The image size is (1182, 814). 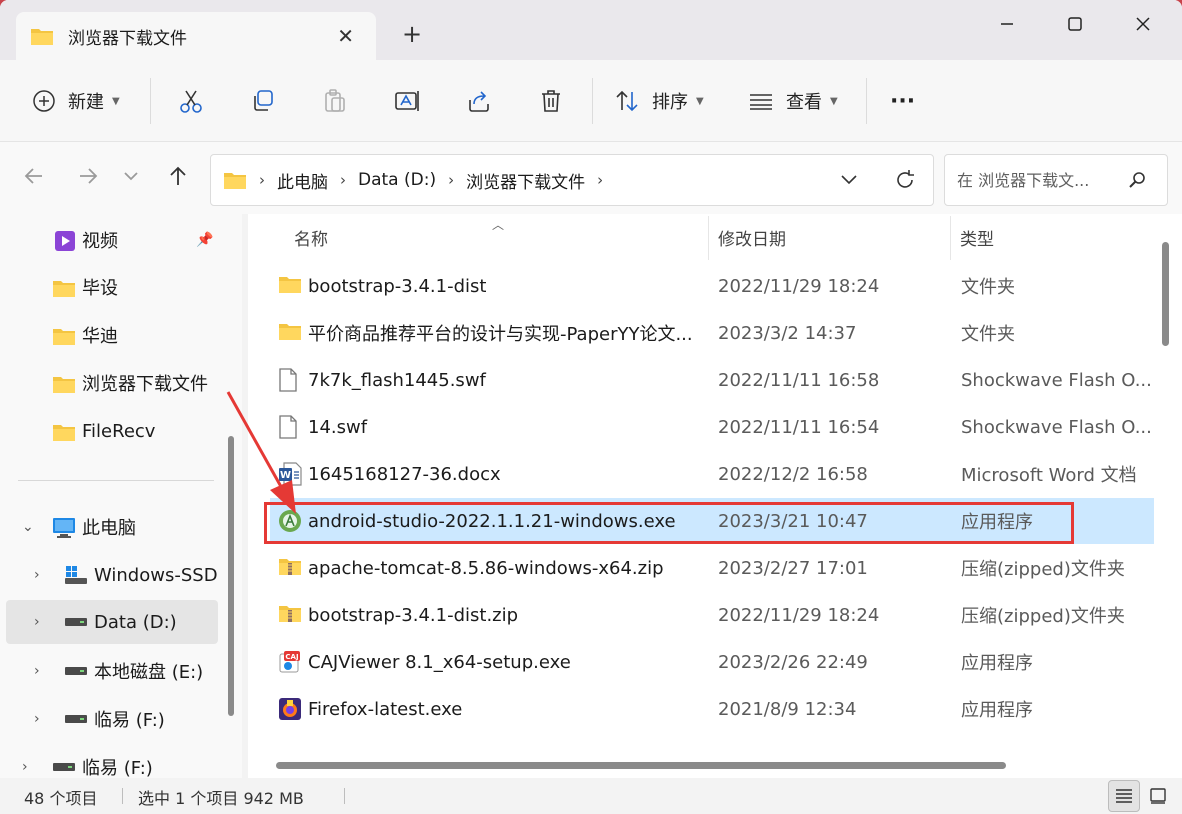 I want to click on trash-icon, so click(x=551, y=101).